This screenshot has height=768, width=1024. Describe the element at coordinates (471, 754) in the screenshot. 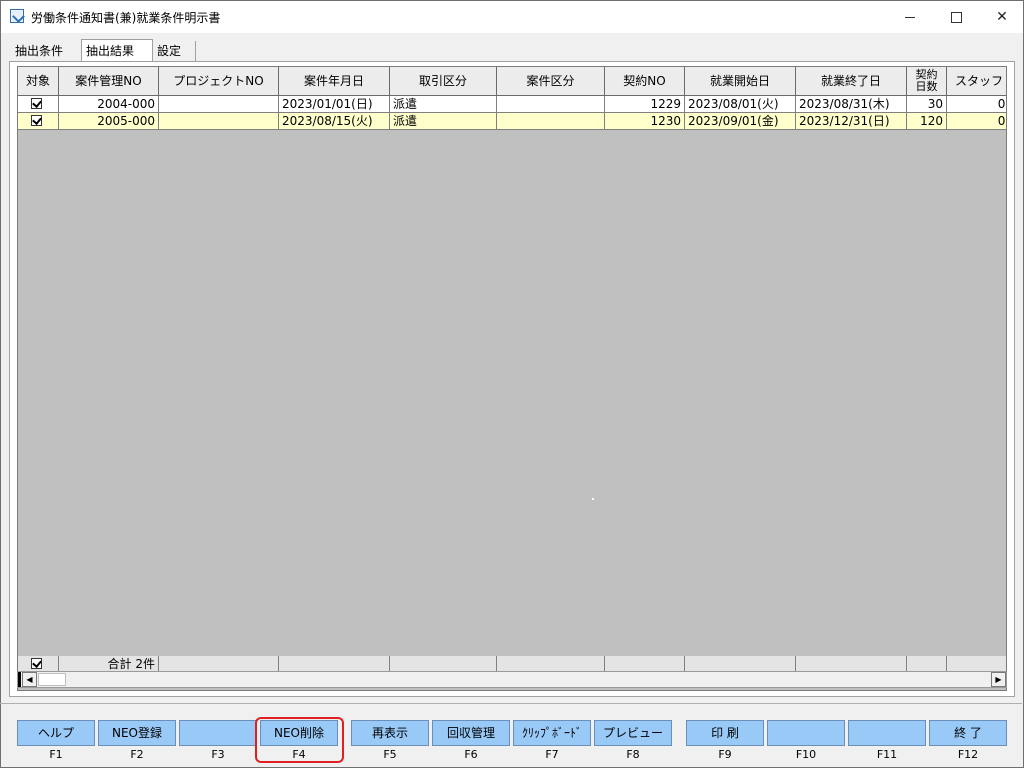

I see `fkey-label: F6` at that location.